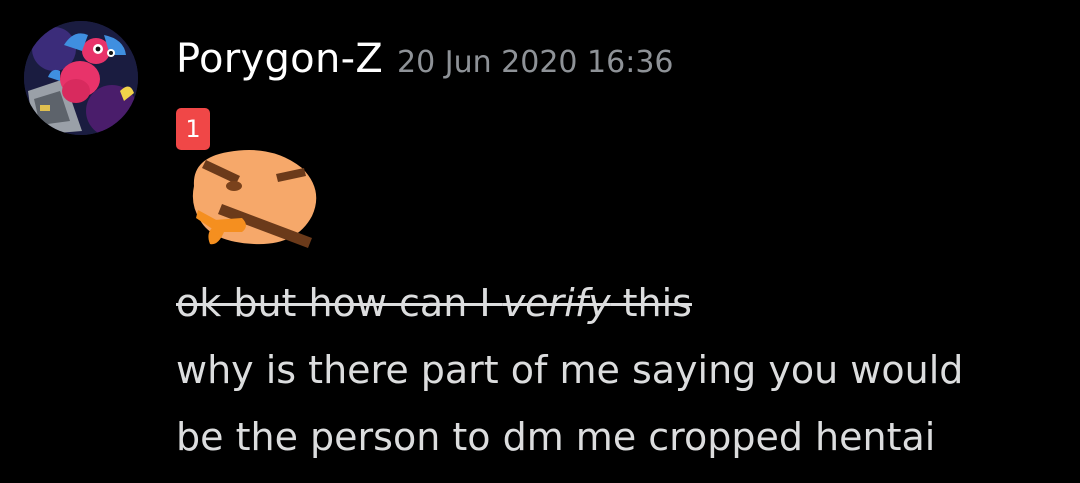 The height and width of the screenshot is (483, 1080). I want to click on message-timestamp: 20 Jun 2020 16:36, so click(535, 62).